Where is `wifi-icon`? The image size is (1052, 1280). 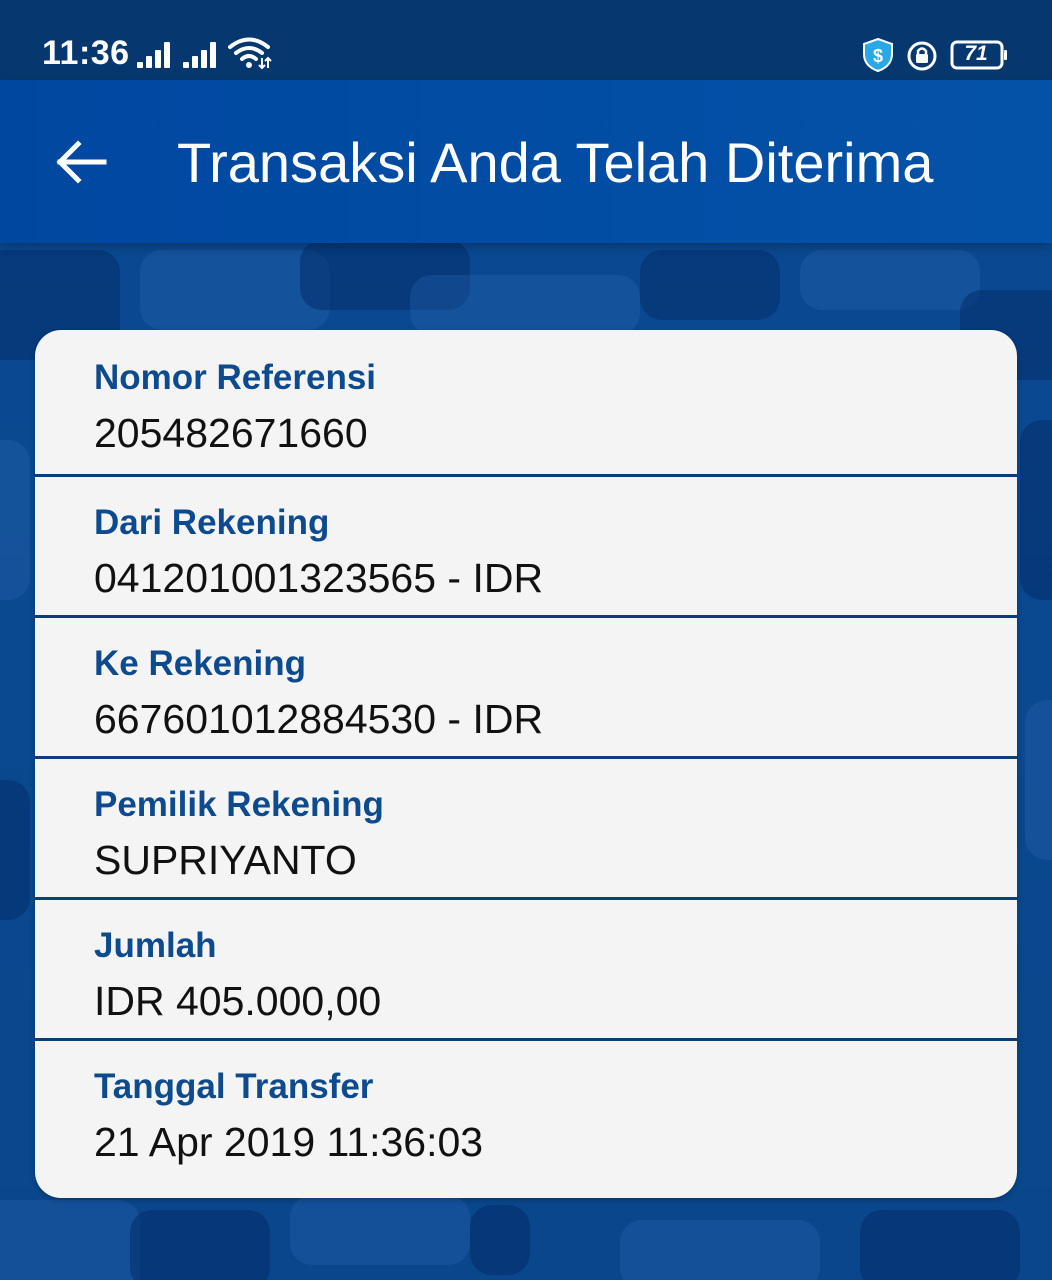
wifi-icon is located at coordinates (250, 53).